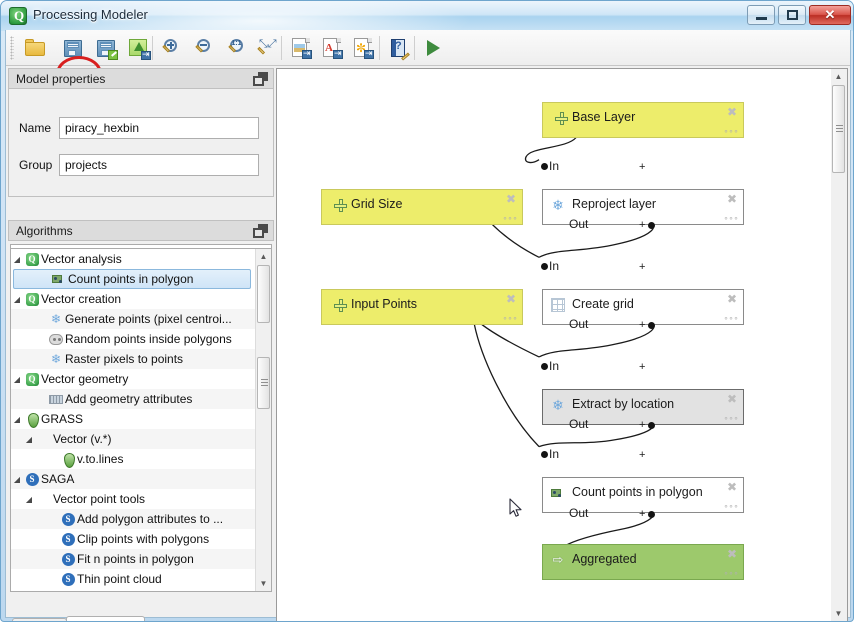  I want to click on algorithm-tree-item-label: Vector creation, so click(81, 299).